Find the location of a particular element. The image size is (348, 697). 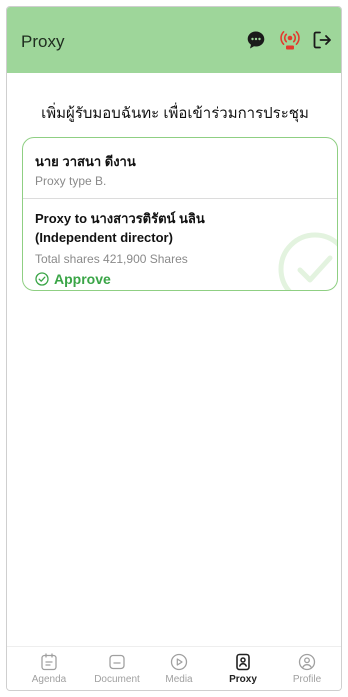

nav-proxy: Proxy is located at coordinates (243, 668).